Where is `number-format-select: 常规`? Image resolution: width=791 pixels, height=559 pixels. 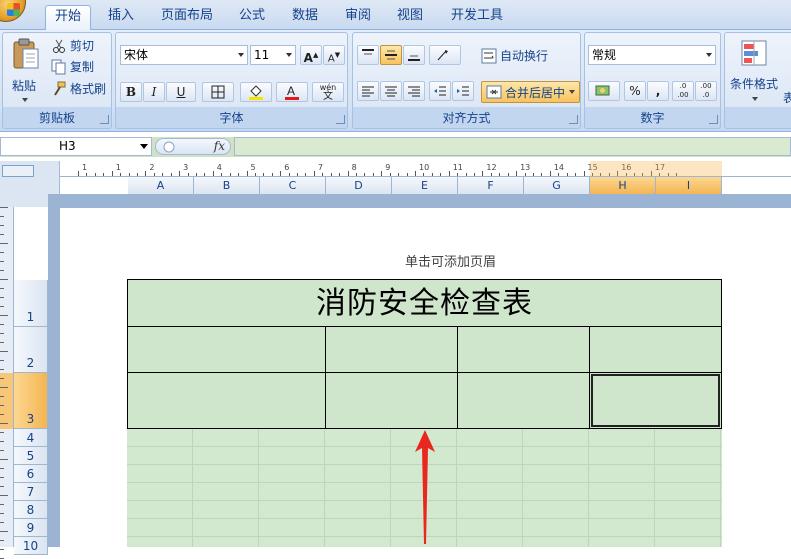 number-format-select: 常规 is located at coordinates (652, 55).